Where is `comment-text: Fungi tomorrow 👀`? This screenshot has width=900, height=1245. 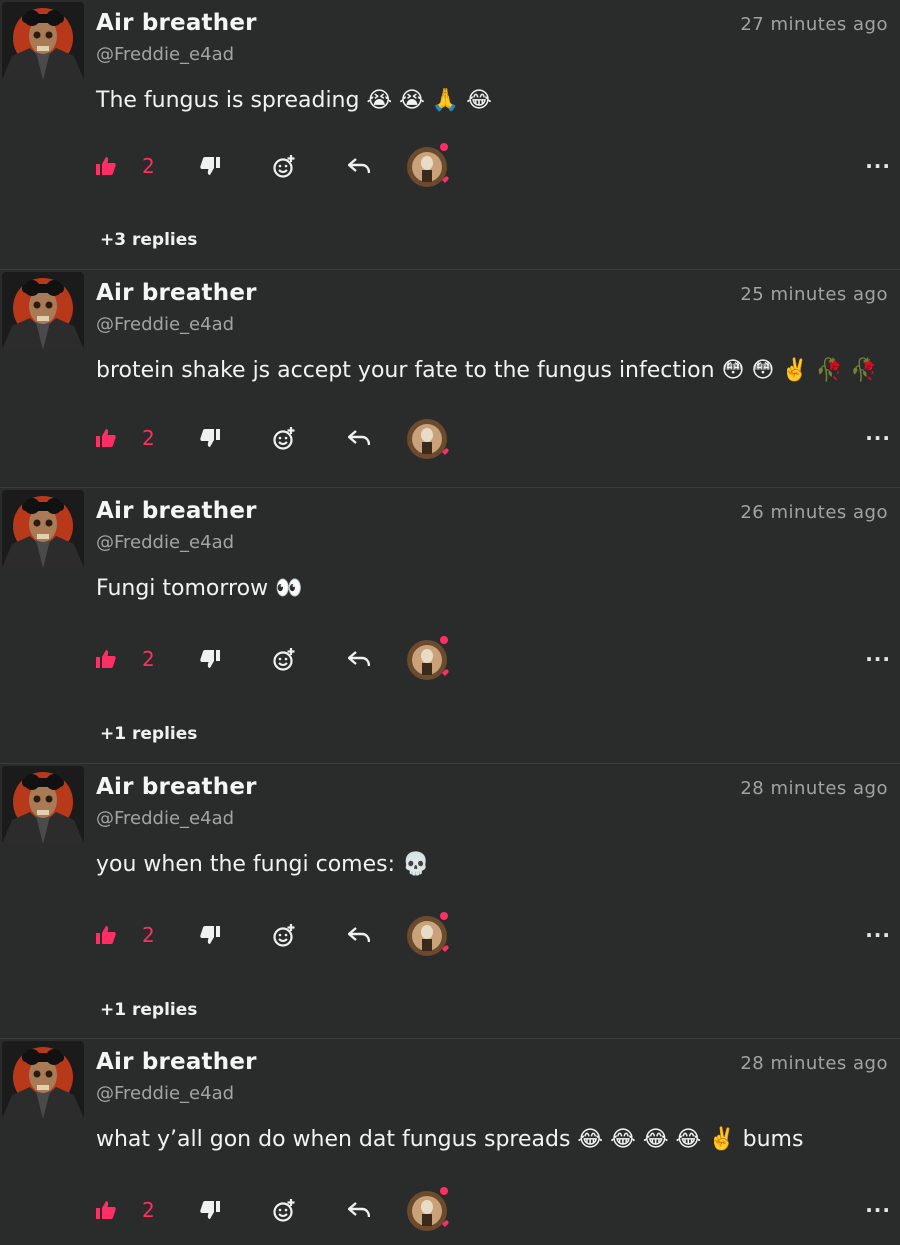 comment-text: Fungi tomorrow 👀 is located at coordinates (199, 588).